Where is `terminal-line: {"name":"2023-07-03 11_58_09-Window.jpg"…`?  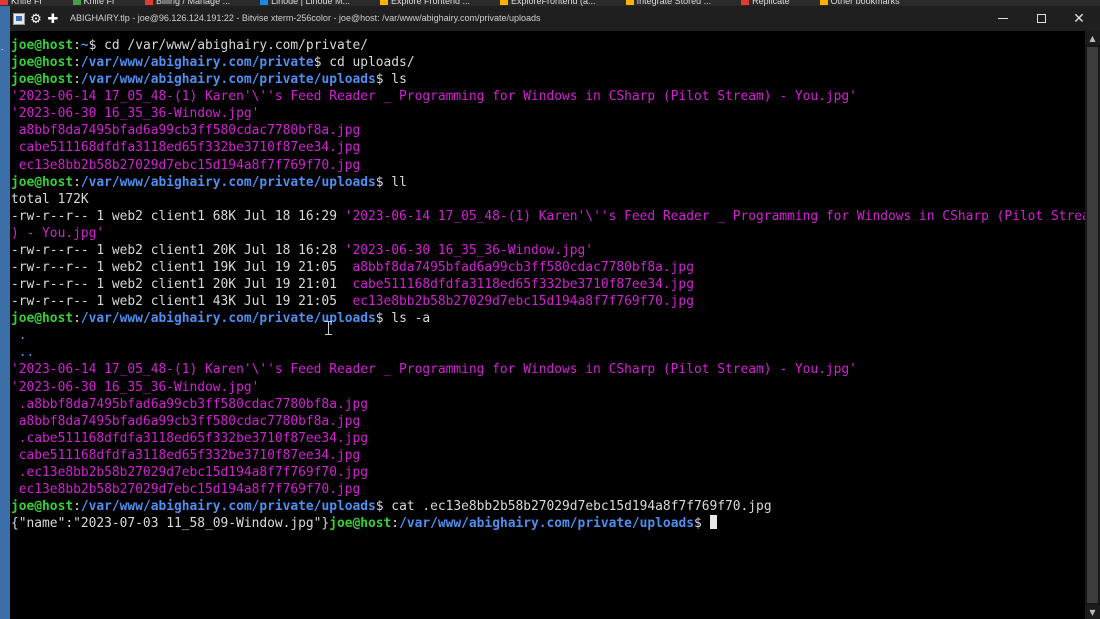
terminal-line: {"name":"2023-07-03 11_58_09-Window.jpg"… is located at coordinates (548, 523).